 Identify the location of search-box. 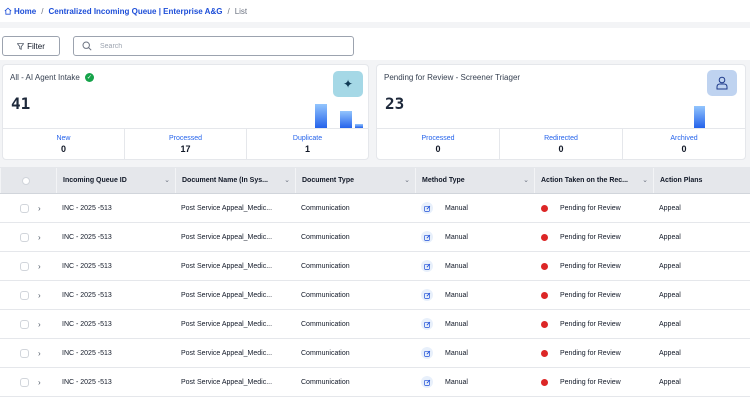
(213, 46).